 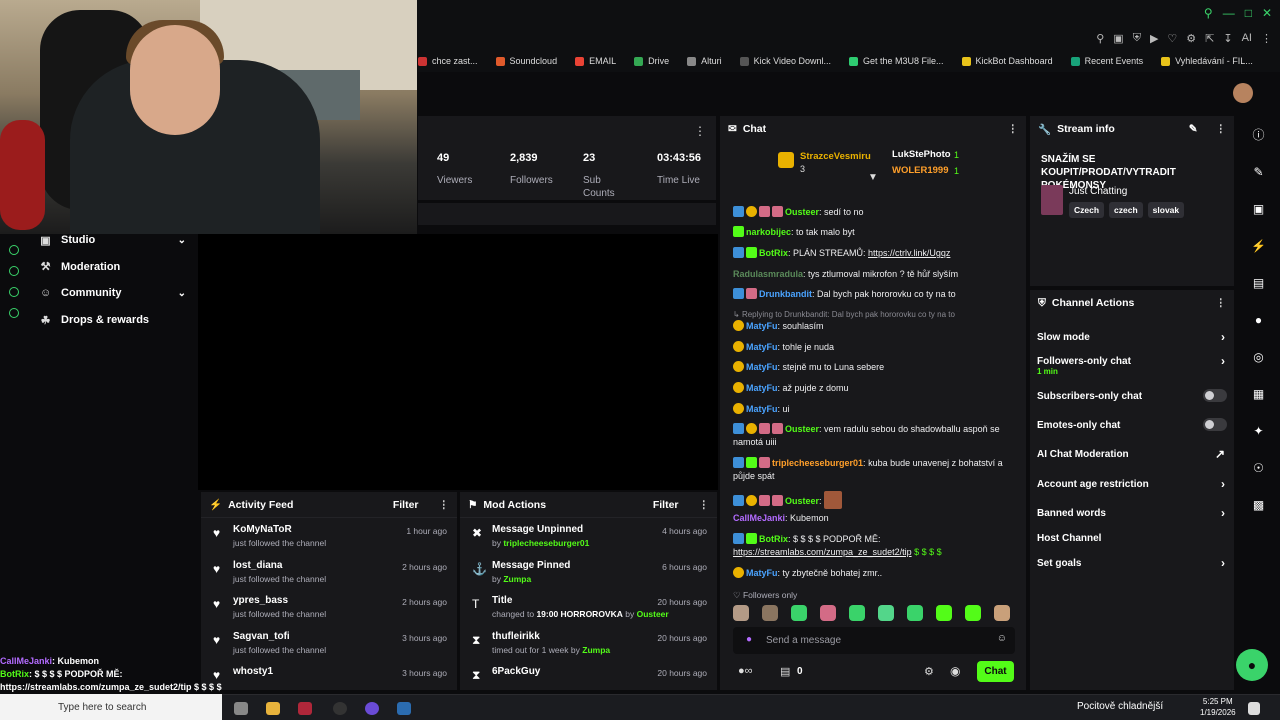 I want to click on leader-second: LukStePhoto, so click(x=921, y=154).